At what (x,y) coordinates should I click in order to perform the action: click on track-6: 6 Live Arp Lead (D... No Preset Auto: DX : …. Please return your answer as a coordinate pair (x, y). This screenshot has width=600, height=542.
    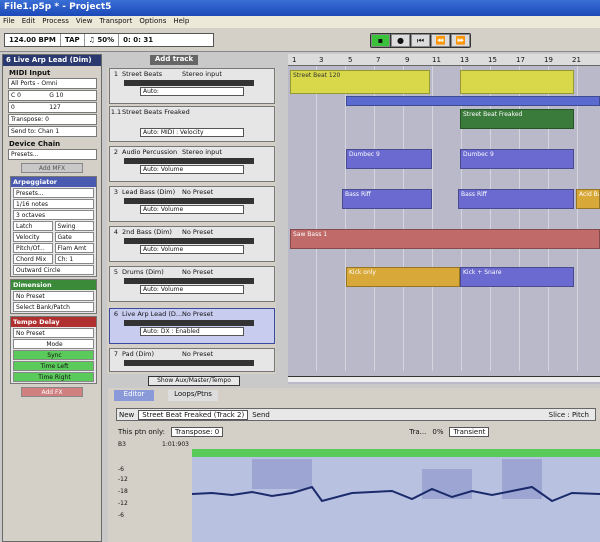
    Looking at the image, I should click on (192, 326).